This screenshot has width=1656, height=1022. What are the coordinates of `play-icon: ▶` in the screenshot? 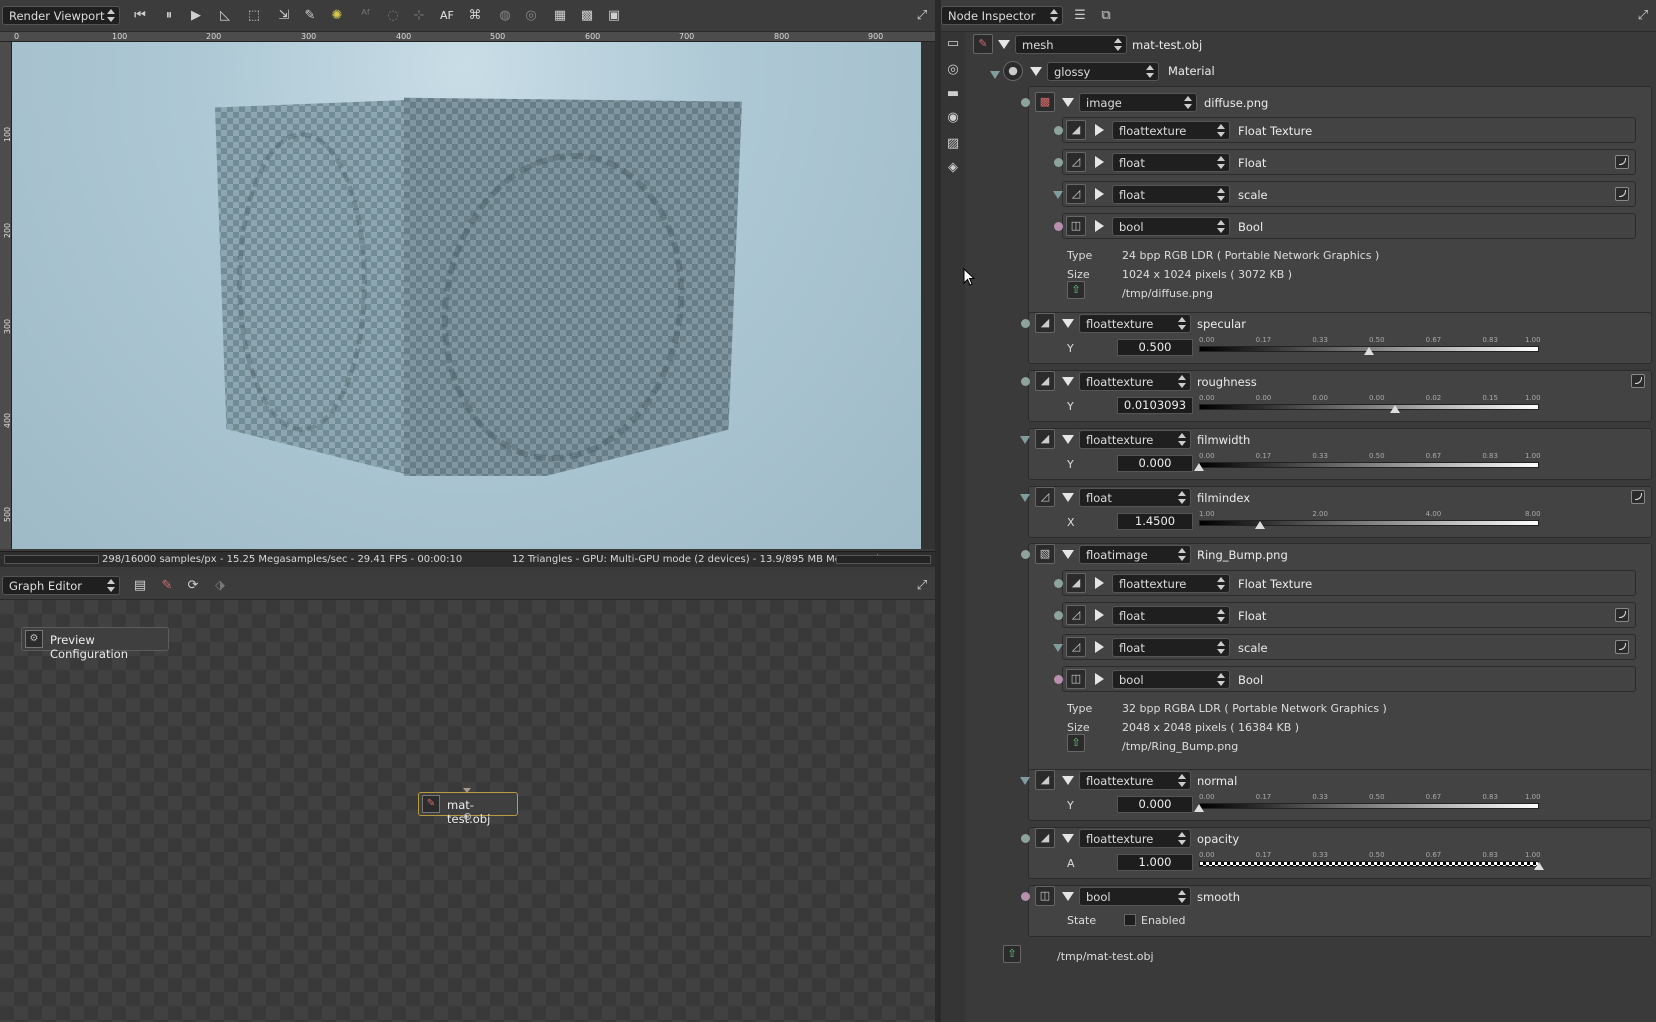 It's located at (196, 16).